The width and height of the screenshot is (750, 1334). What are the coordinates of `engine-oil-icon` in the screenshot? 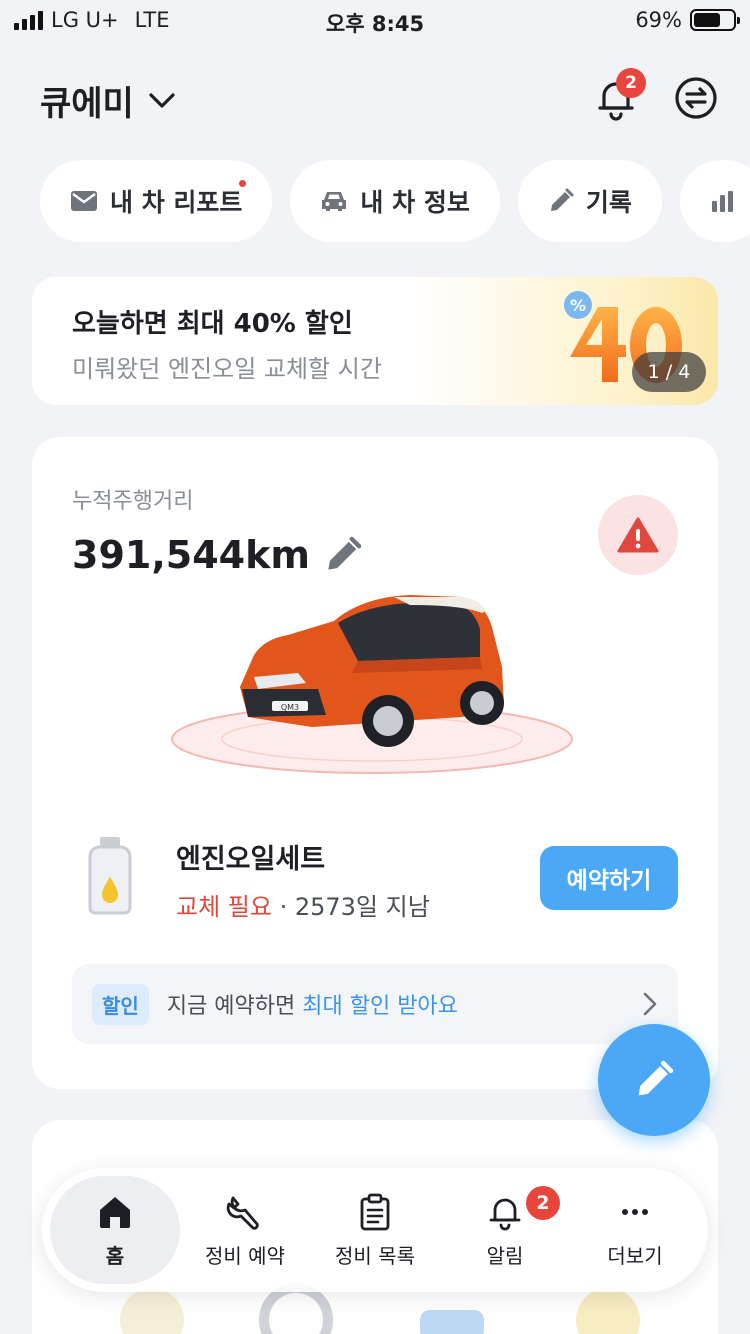 It's located at (110, 876).